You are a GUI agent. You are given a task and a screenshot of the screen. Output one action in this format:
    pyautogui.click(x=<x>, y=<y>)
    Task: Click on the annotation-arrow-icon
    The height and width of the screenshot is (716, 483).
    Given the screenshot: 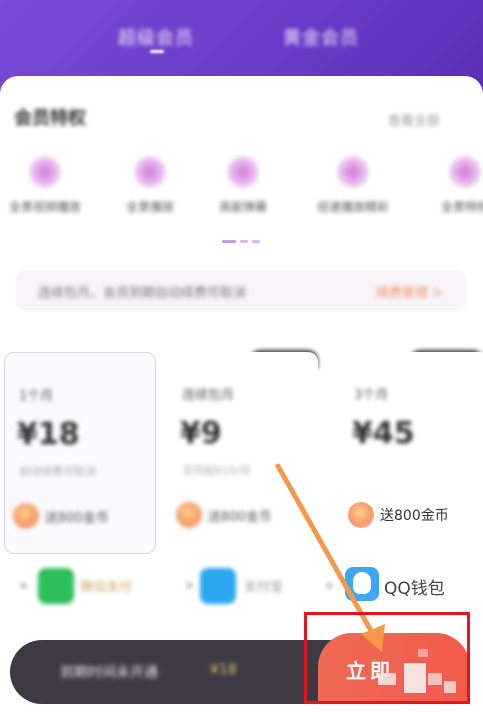 What is the action you would take?
    pyautogui.click(x=330, y=557)
    